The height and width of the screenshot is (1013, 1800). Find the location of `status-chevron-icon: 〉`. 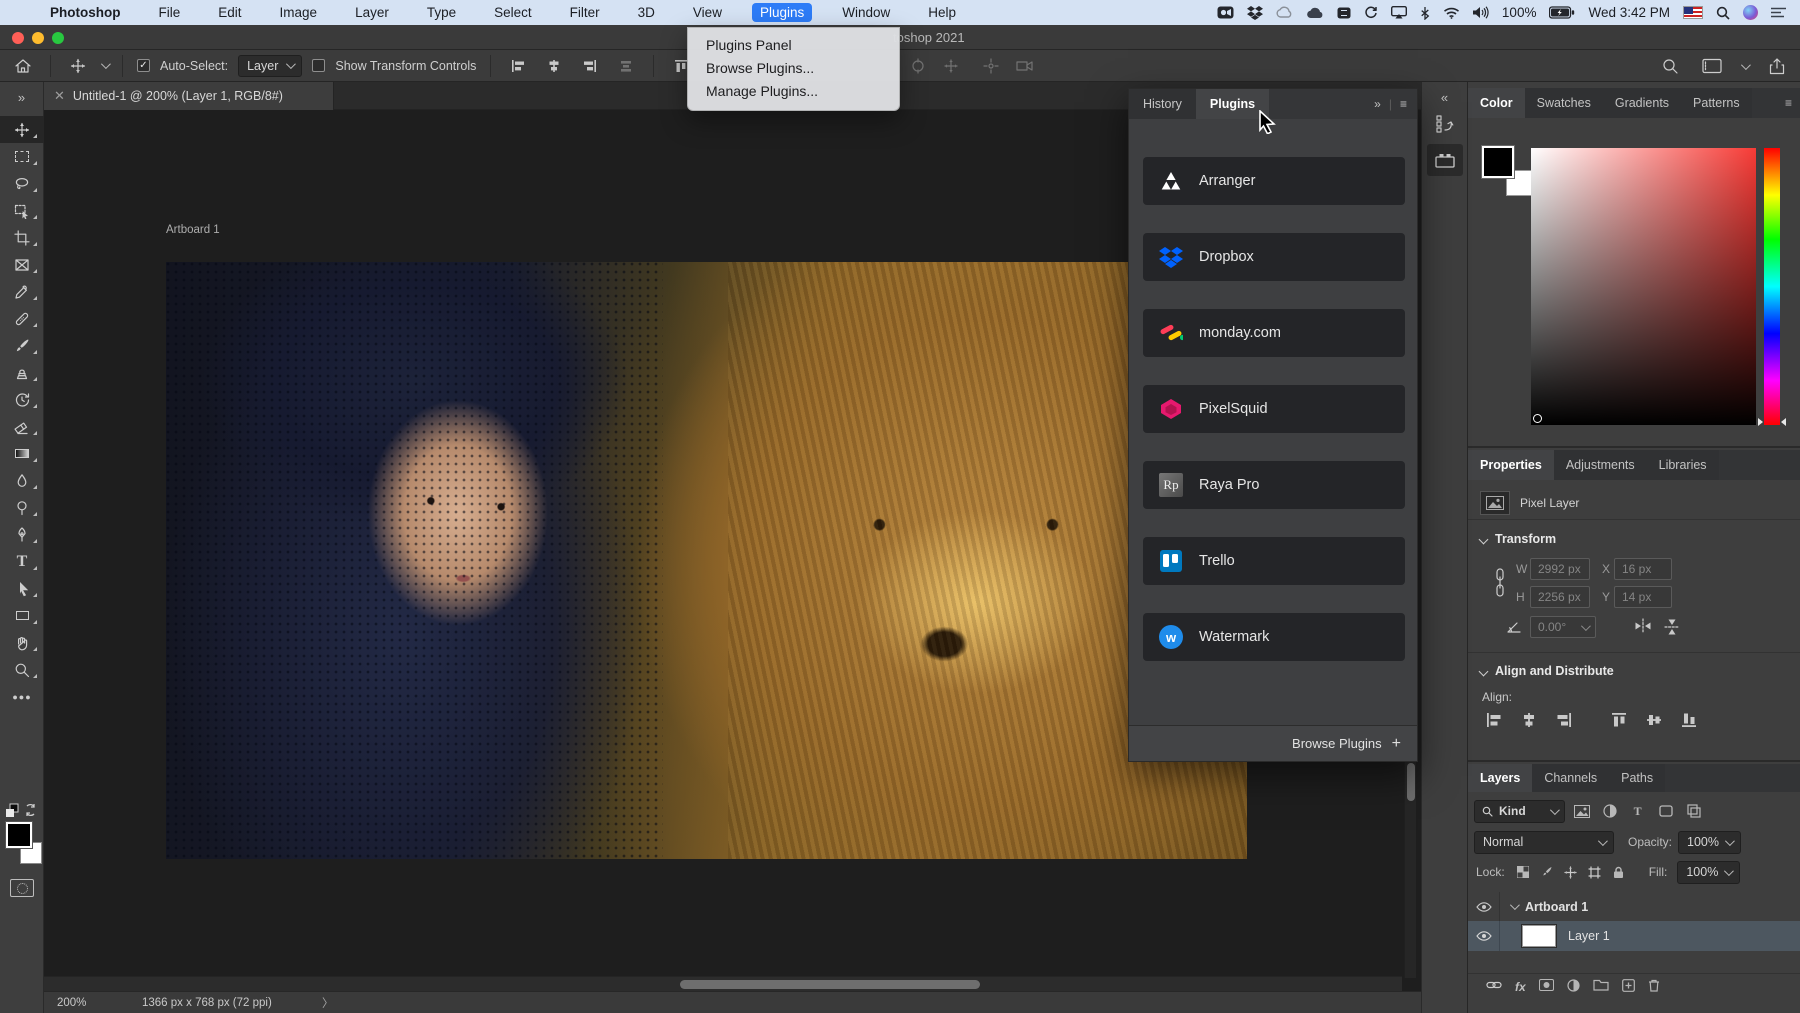

status-chevron-icon: 〉 is located at coordinates (328, 1003).